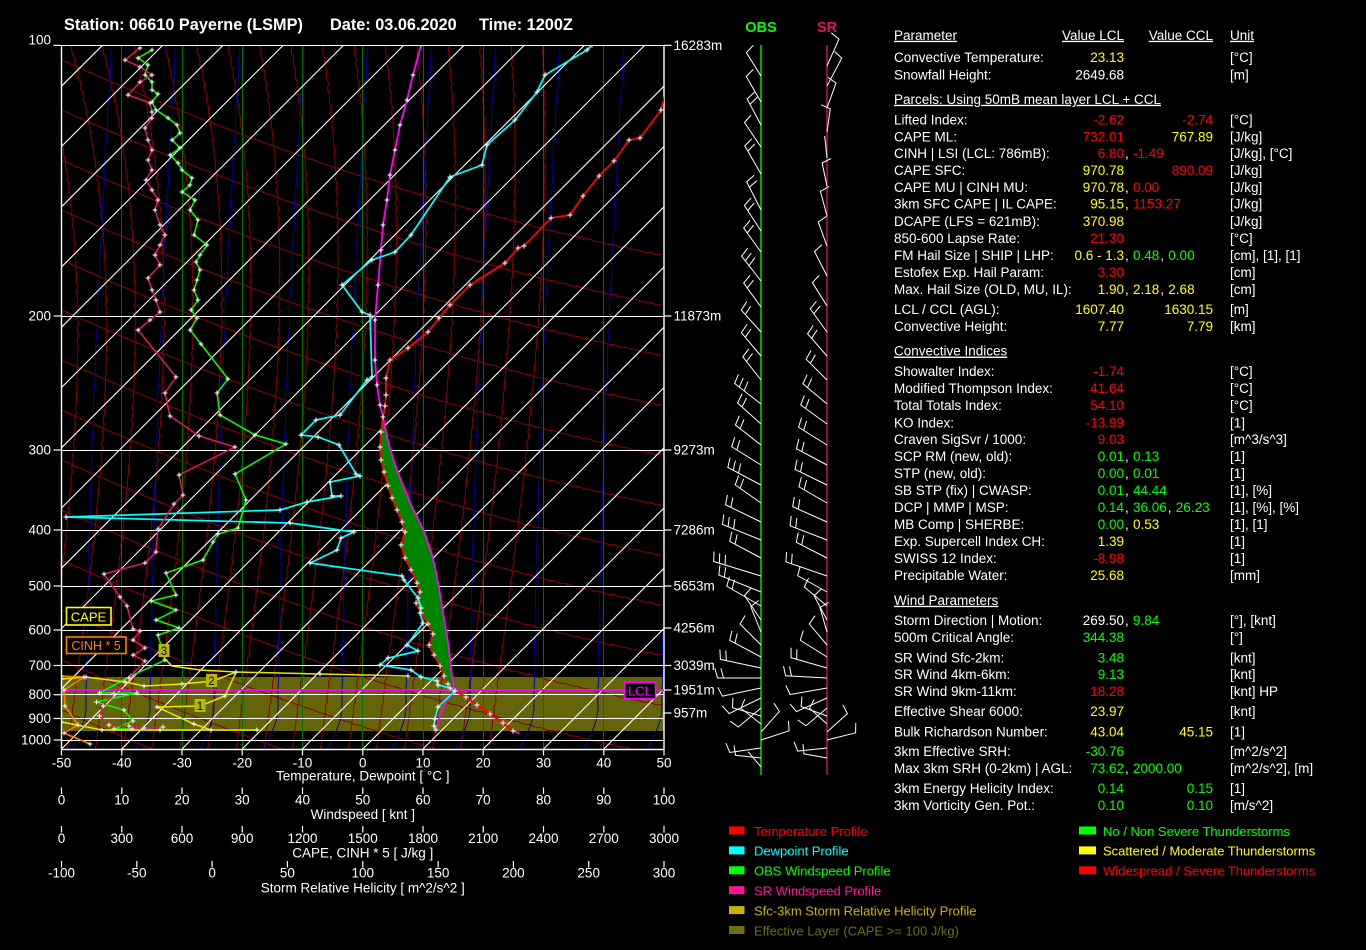  What do you see at coordinates (822, 871) in the screenshot?
I see `svg-text: OBS Windspeed Profile` at bounding box center [822, 871].